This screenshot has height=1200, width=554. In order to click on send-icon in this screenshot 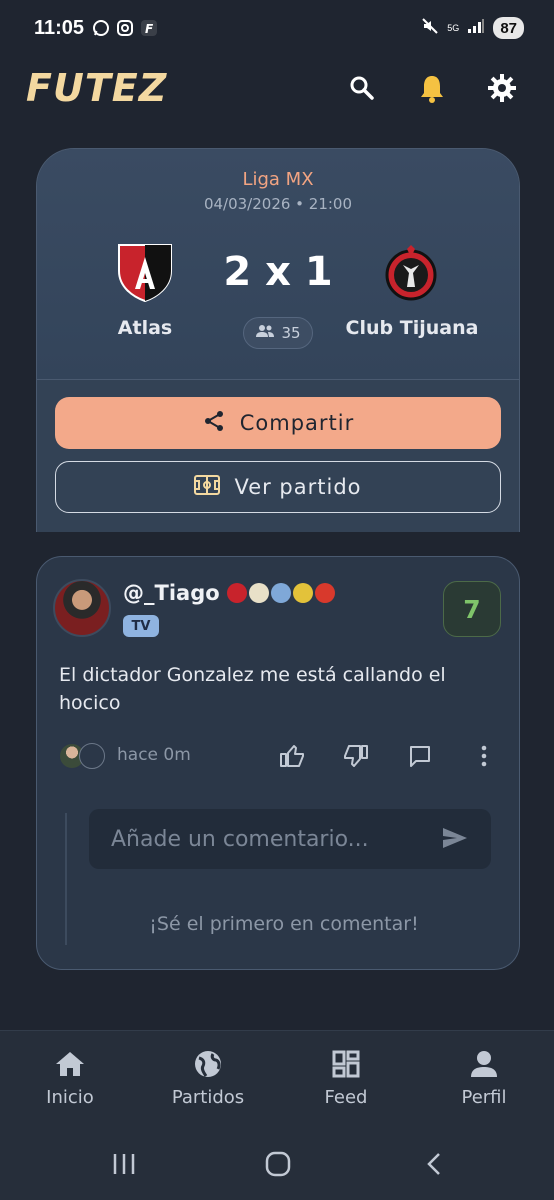, I will do `click(455, 841)`.